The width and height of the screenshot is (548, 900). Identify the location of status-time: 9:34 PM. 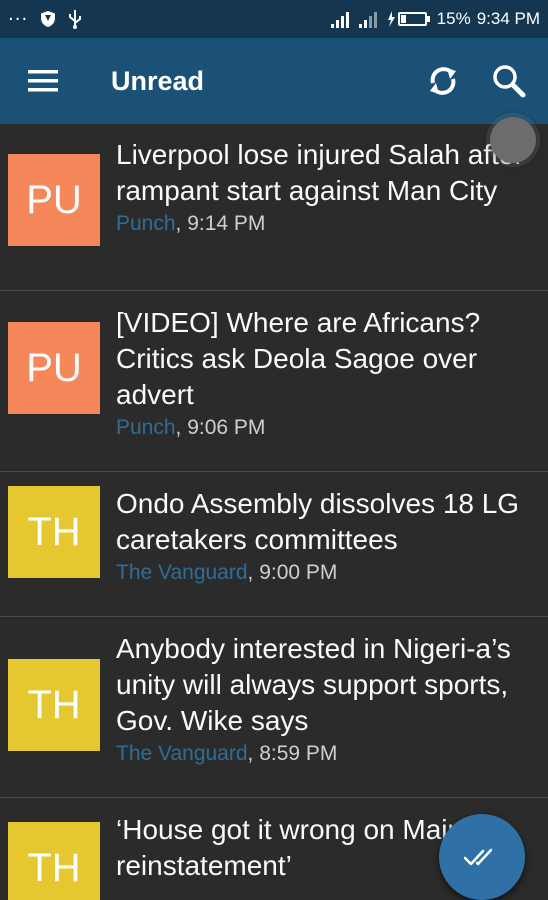
(508, 18).